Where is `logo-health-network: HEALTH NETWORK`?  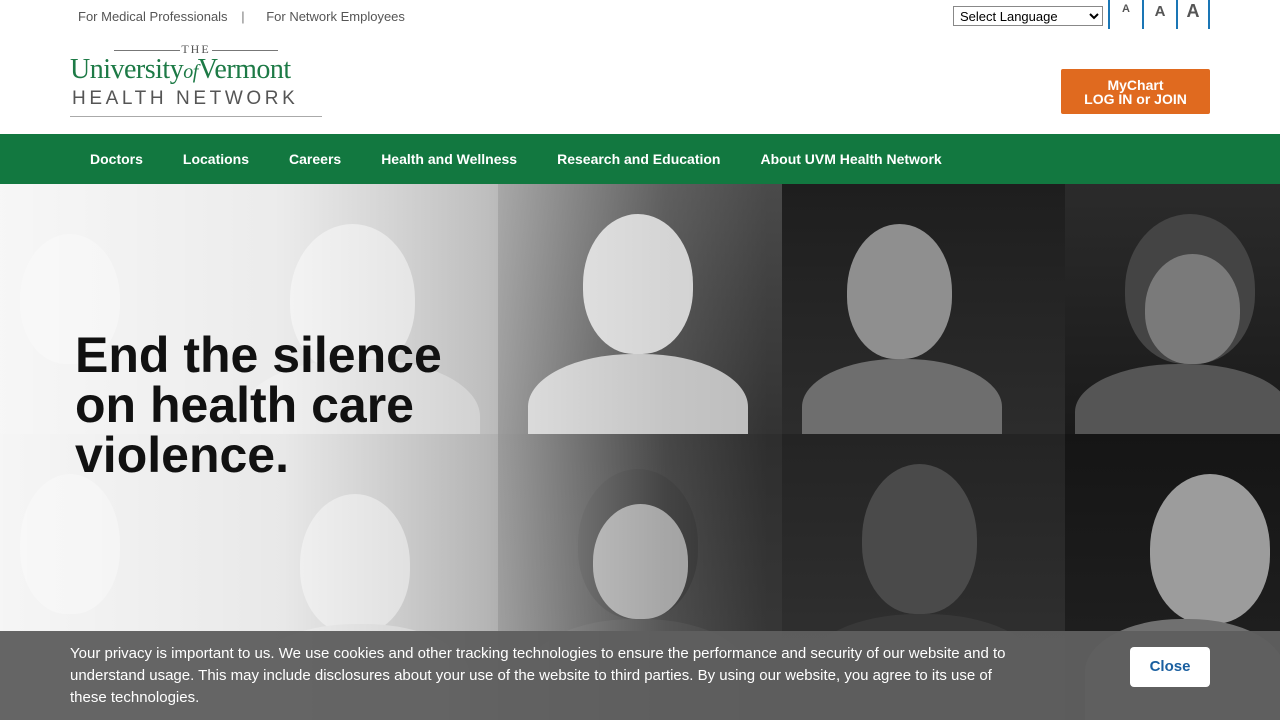 logo-health-network: HEALTH NETWORK is located at coordinates (185, 98).